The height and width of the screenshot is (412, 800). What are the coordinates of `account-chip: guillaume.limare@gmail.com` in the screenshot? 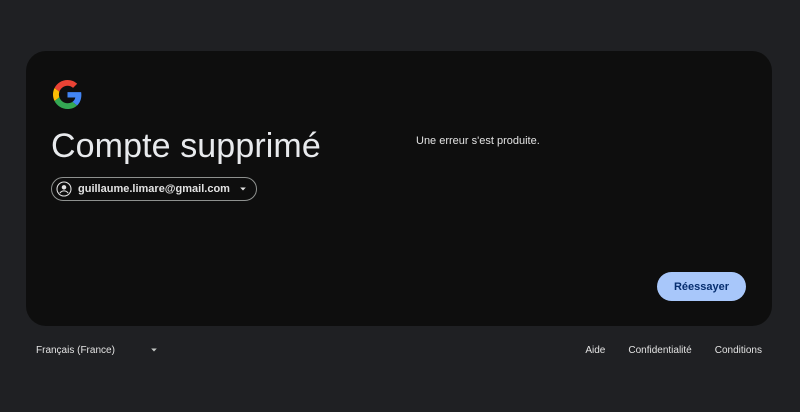 It's located at (154, 189).